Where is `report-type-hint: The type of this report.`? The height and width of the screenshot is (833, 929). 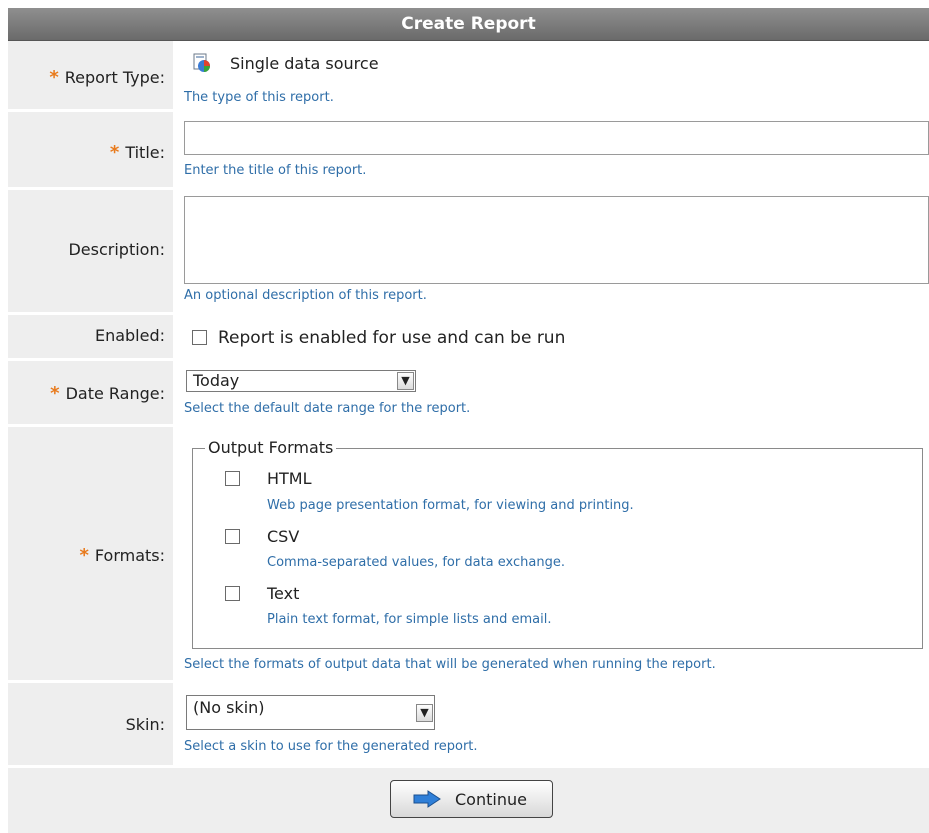
report-type-hint: The type of this report. is located at coordinates (259, 97).